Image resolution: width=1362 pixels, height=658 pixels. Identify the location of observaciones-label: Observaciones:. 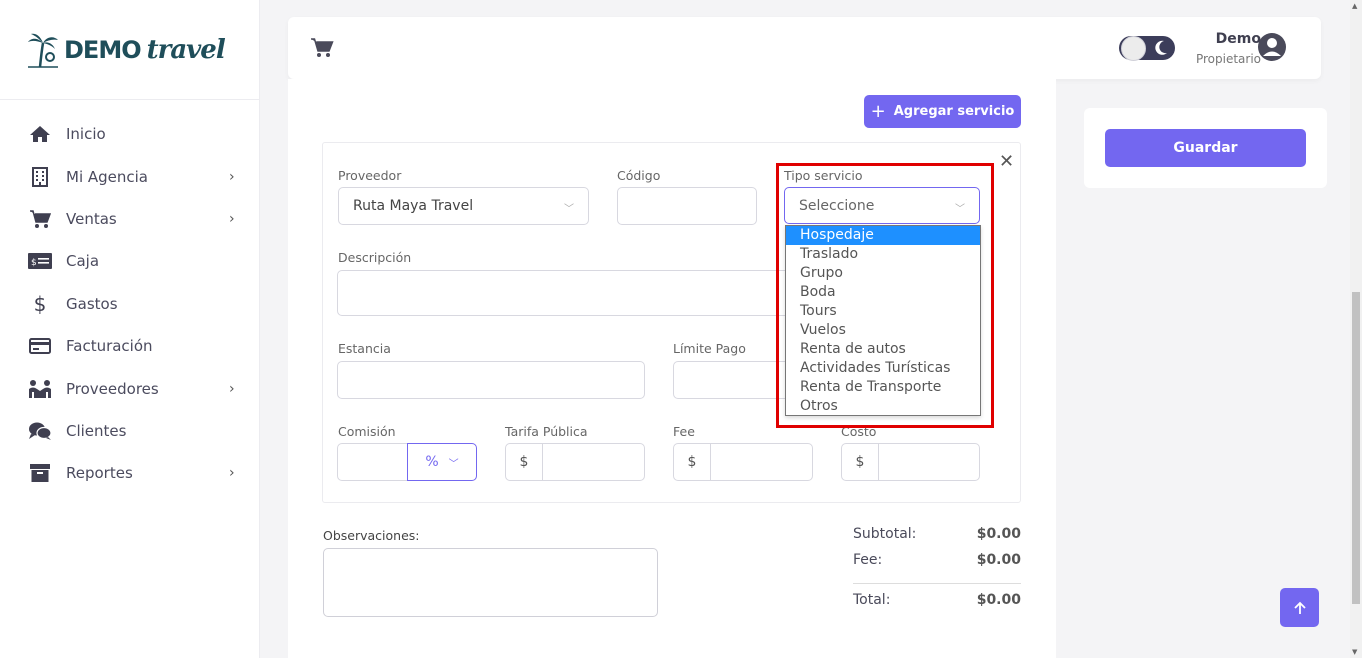
(371, 535).